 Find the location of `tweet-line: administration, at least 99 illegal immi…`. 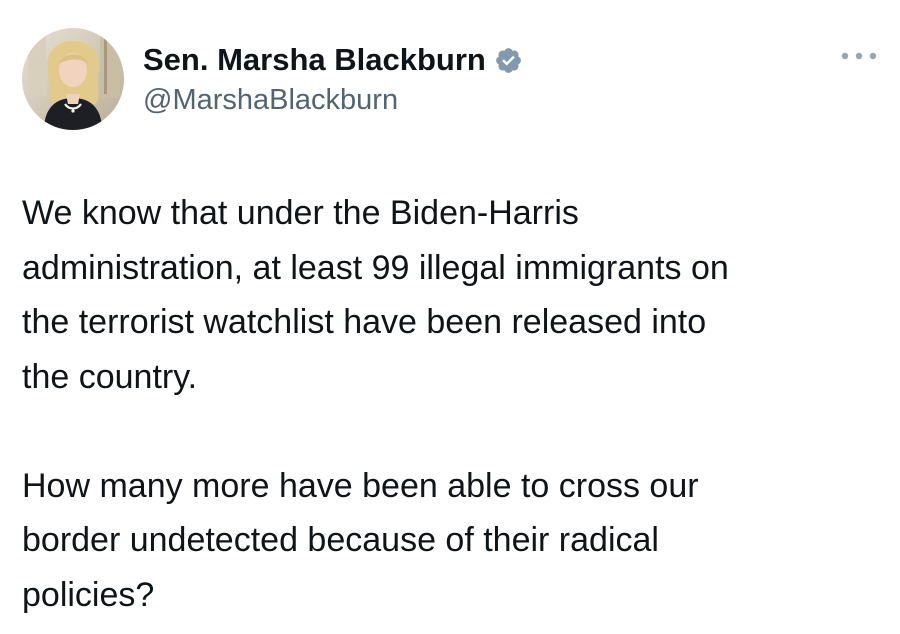

tweet-line: administration, at least 99 illegal immi… is located at coordinates (375, 267).